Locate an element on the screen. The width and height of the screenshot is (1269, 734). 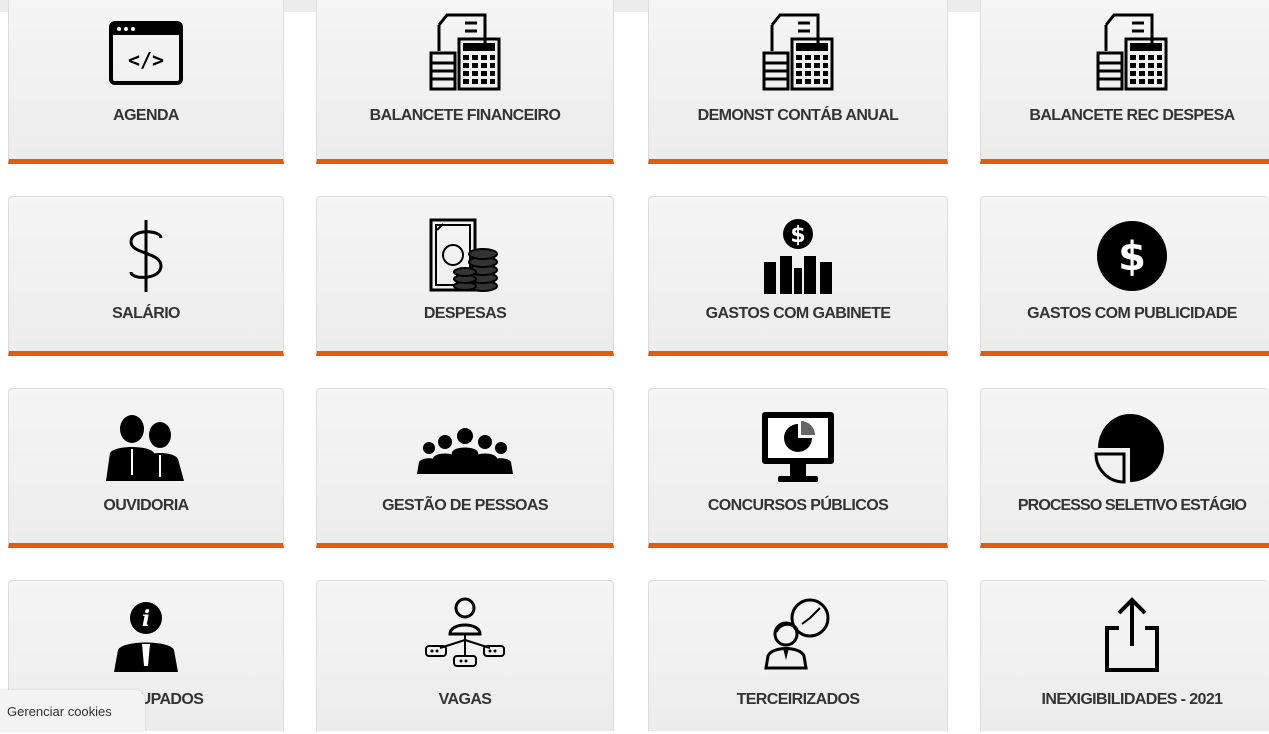
dollar-sign-icon is located at coordinates (146, 256).